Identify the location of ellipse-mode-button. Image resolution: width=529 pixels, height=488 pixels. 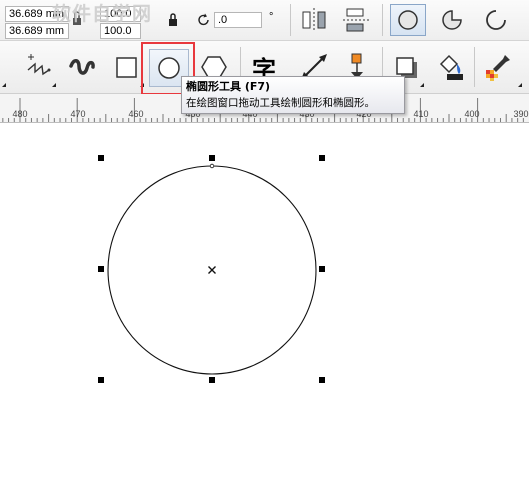
(408, 20).